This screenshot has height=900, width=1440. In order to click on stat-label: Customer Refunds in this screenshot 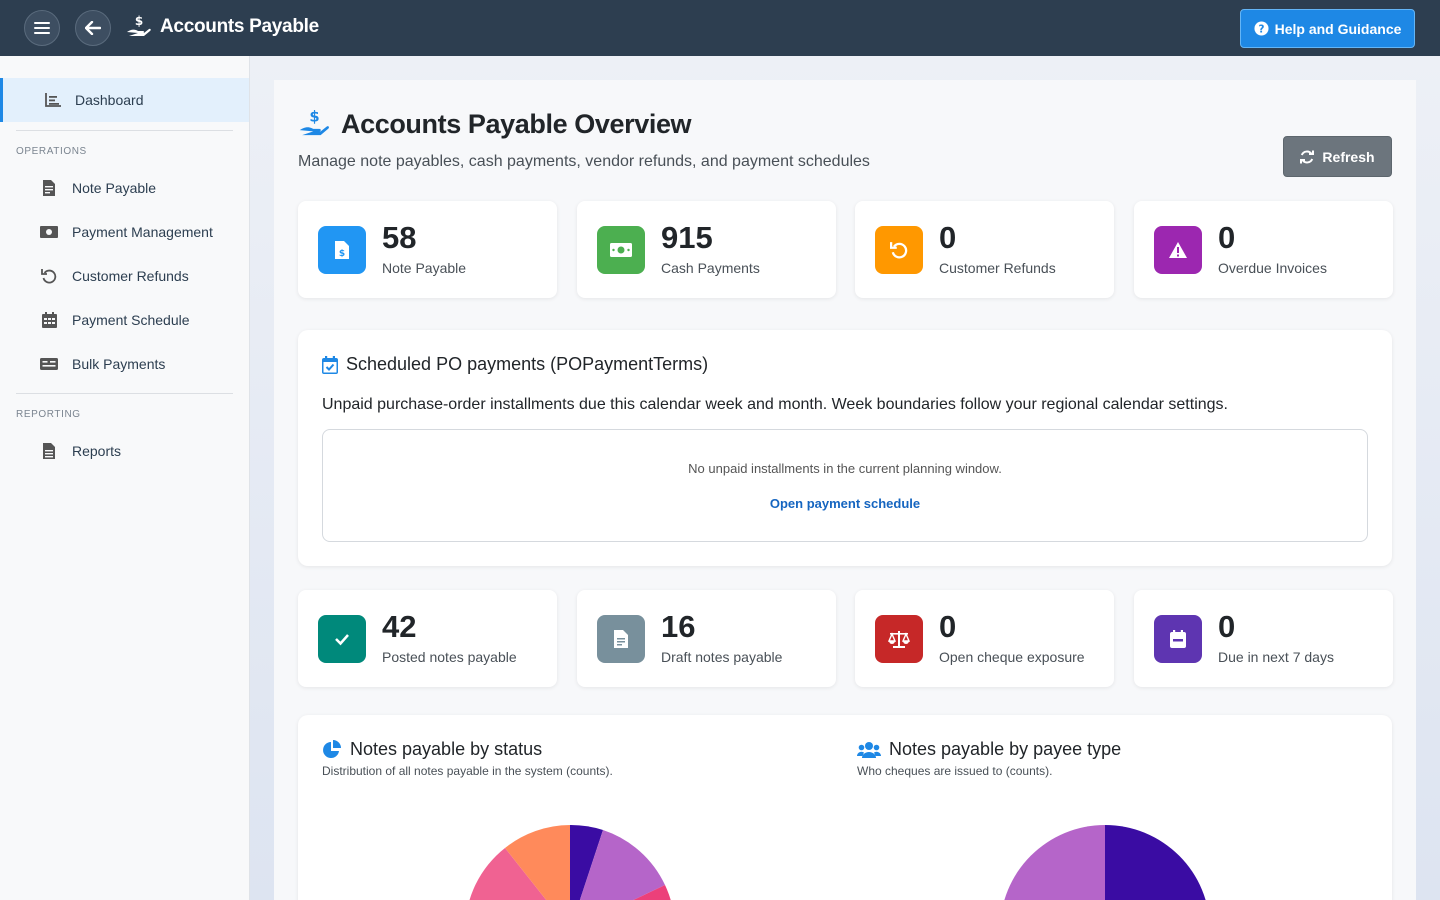, I will do `click(997, 268)`.